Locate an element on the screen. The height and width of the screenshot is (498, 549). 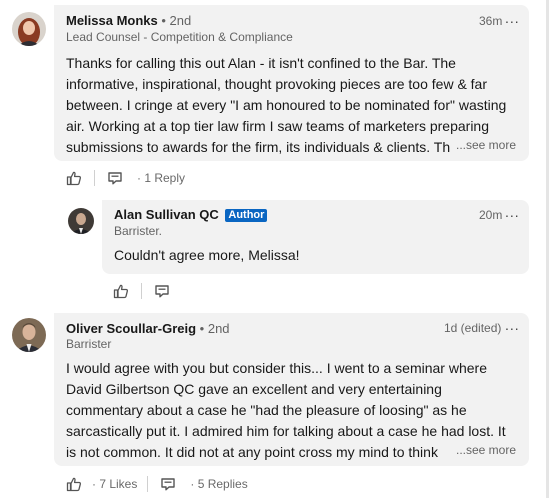
author-headline: Barrister is located at coordinates (89, 344).